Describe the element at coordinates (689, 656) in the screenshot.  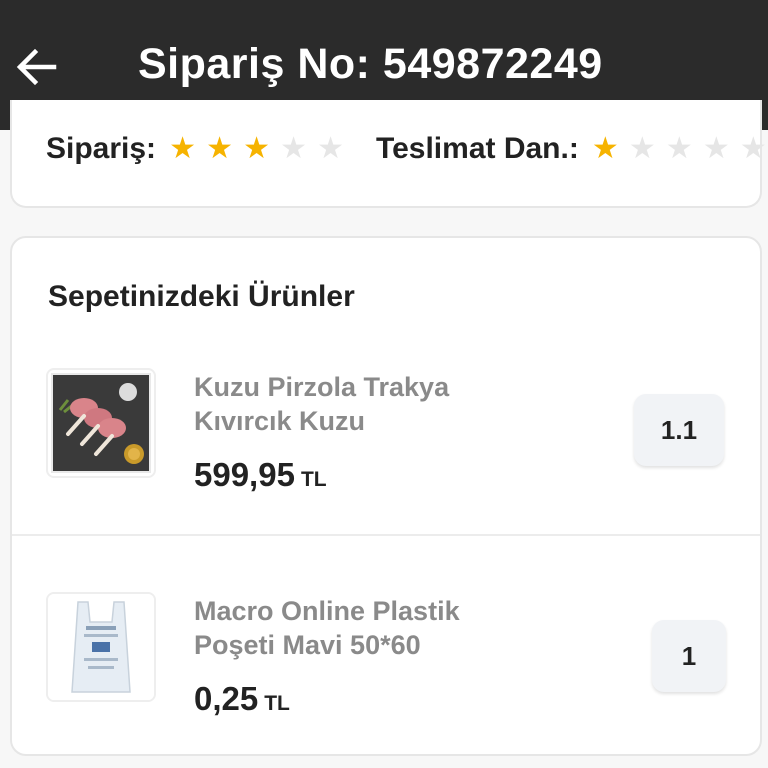
I see `quantity-box: 1` at that location.